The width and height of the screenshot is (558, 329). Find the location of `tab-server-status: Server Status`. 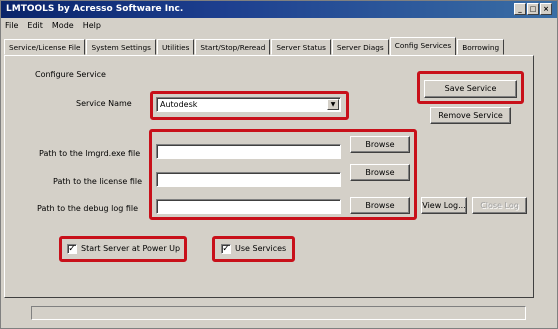

tab-server-status: Server Status is located at coordinates (301, 47).